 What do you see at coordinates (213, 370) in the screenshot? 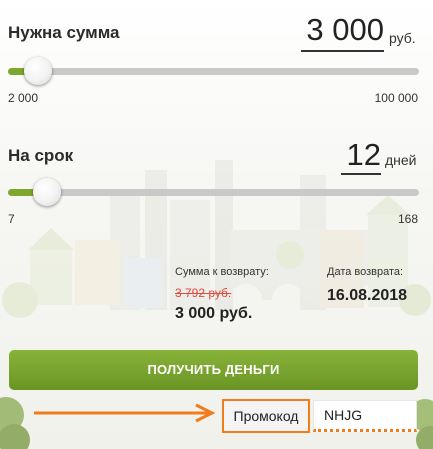
I see `get-money-button: ПОЛУЧИТЬ ДЕНЬГИ` at bounding box center [213, 370].